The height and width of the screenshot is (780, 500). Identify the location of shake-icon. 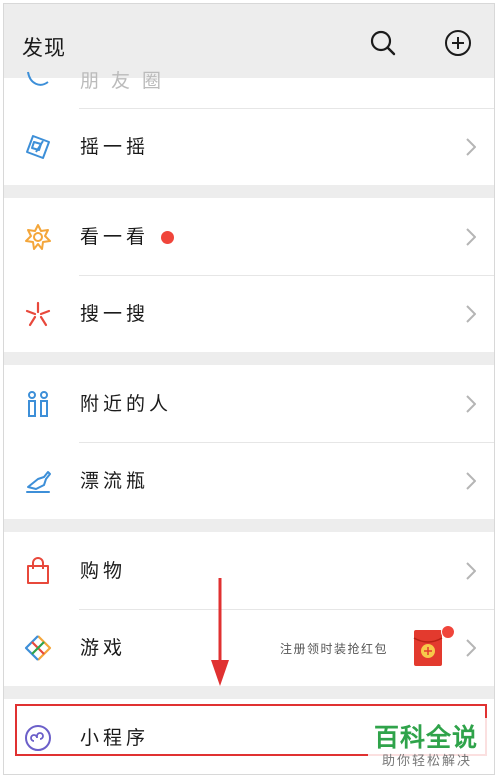
(38, 147).